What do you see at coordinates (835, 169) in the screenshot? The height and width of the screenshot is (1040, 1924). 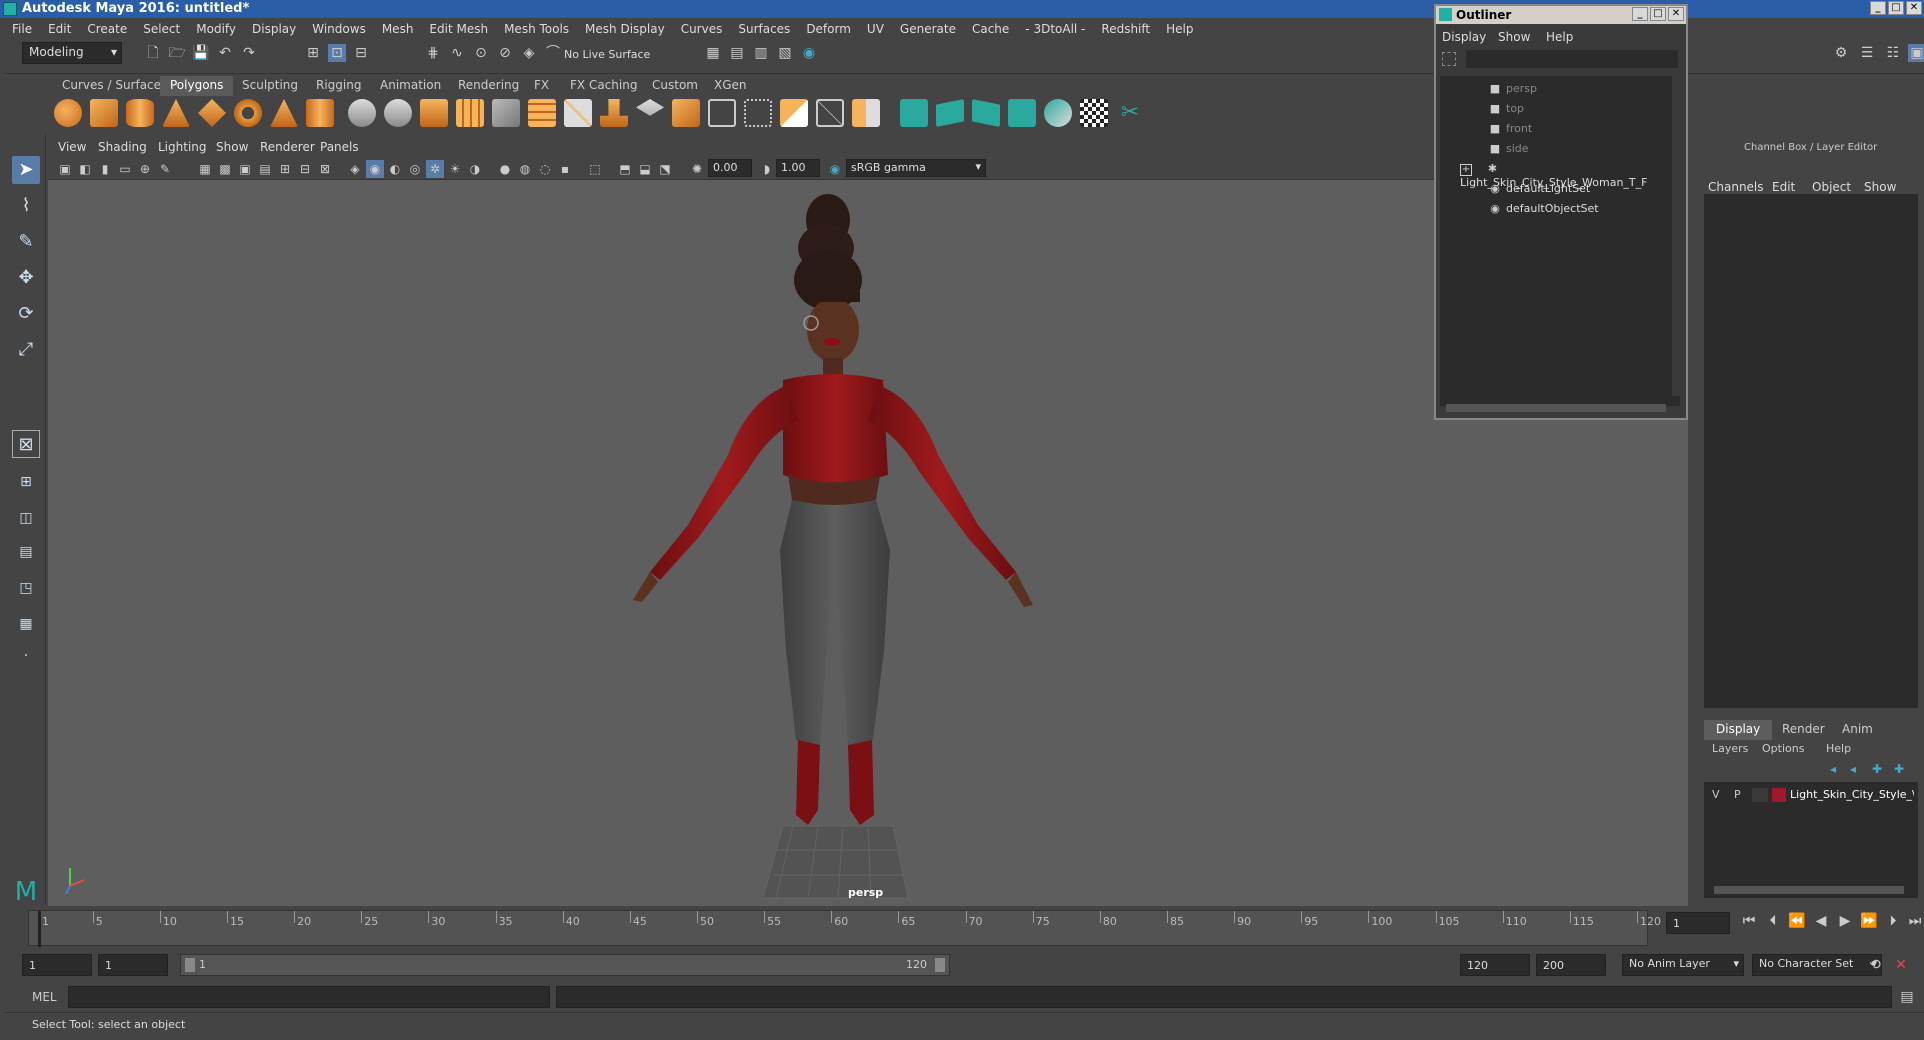 I see `color-management-icon: ◉` at bounding box center [835, 169].